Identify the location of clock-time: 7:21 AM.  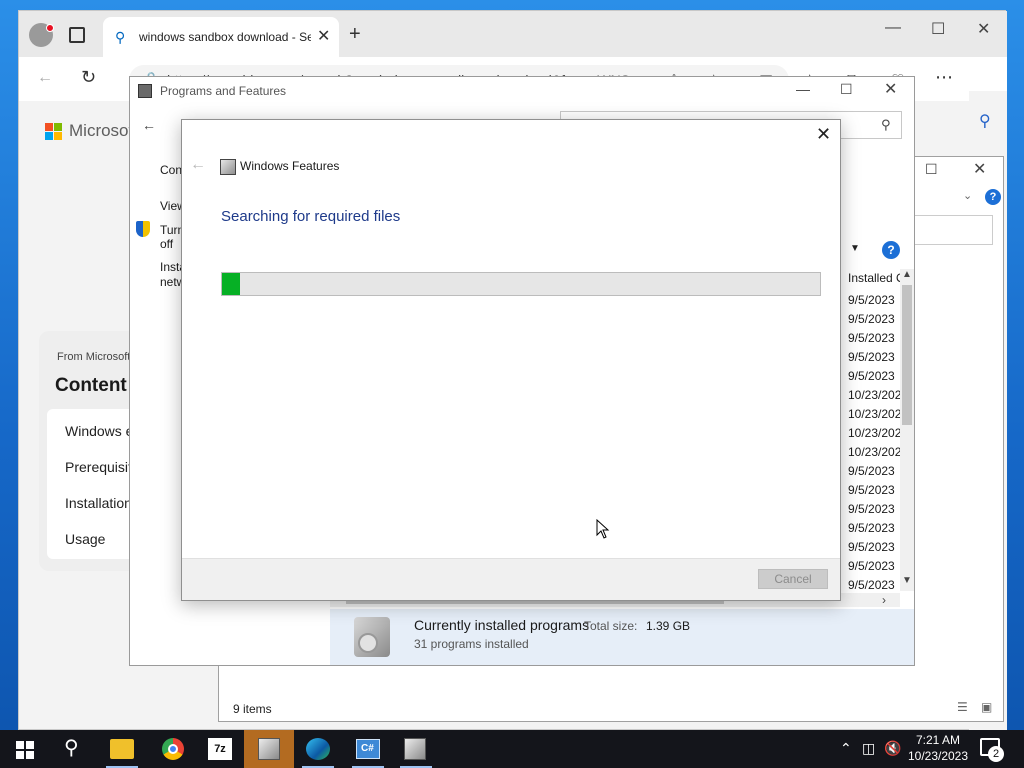
(938, 740).